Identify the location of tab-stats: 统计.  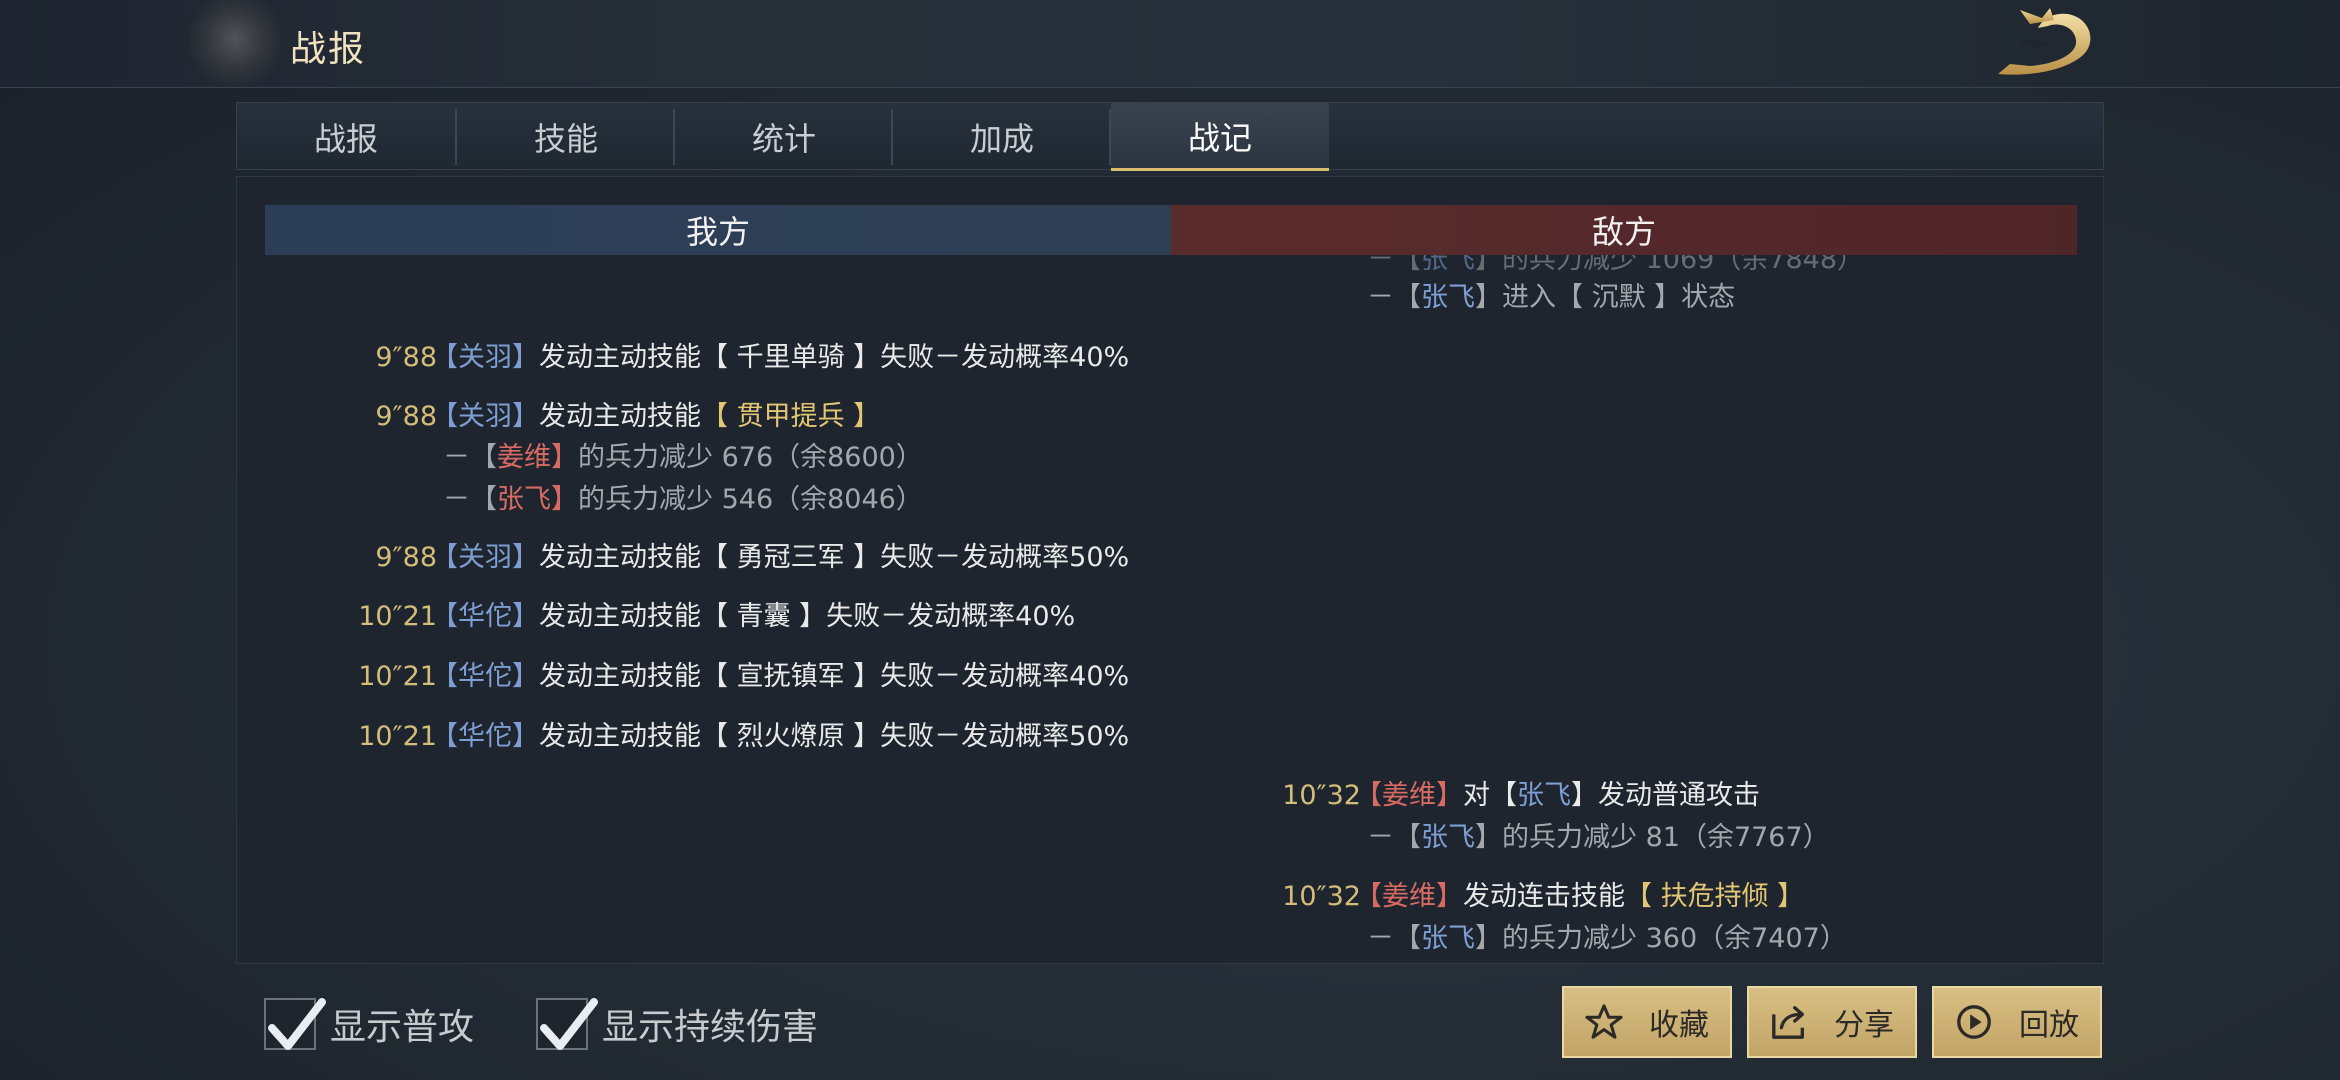
(784, 137).